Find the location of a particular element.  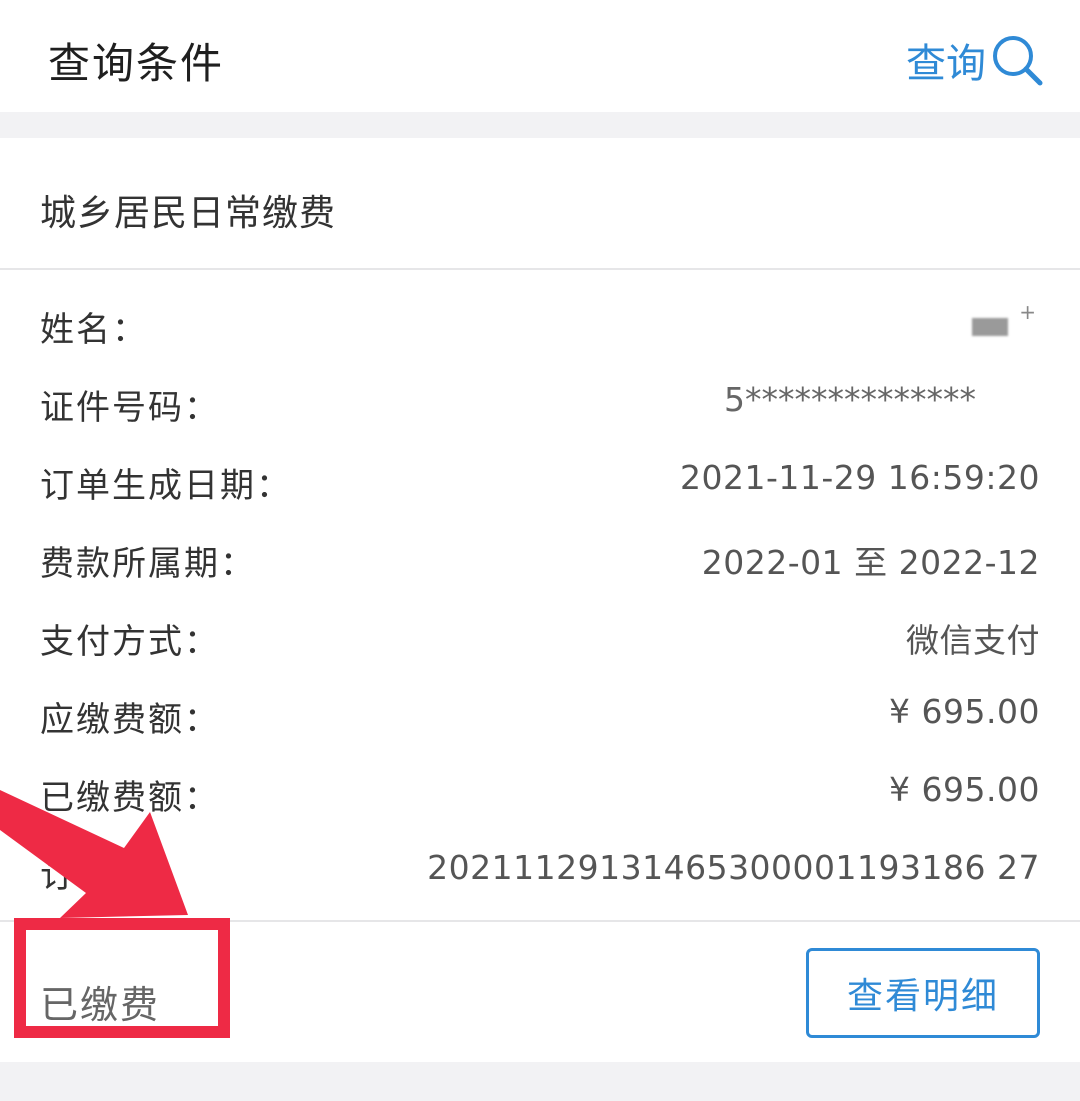

payment-method-label: 支付方式： is located at coordinates (130, 642).